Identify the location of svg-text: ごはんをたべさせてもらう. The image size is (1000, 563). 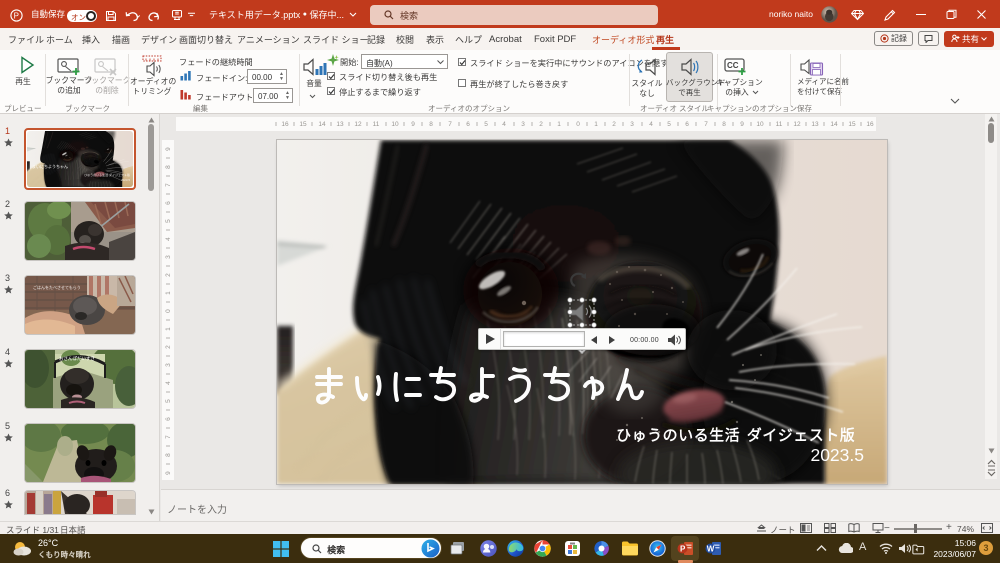
(57, 287).